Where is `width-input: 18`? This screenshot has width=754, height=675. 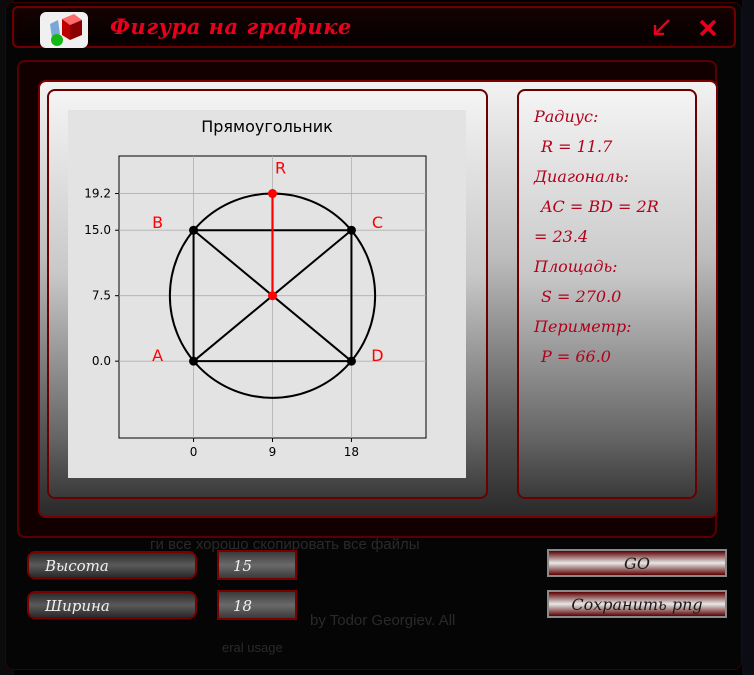 width-input: 18 is located at coordinates (257, 605).